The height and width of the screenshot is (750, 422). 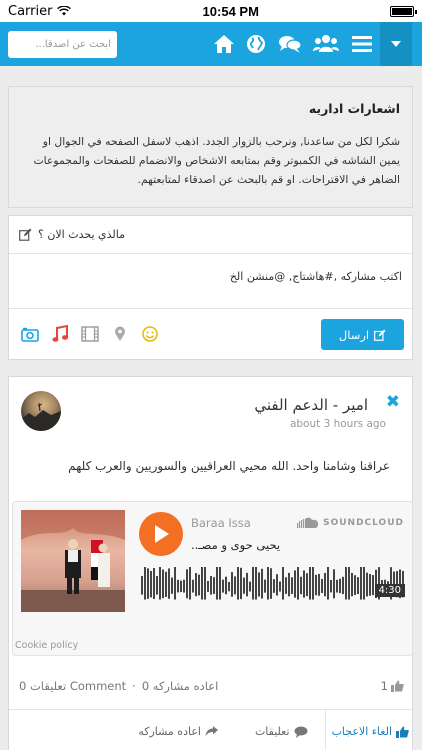 What do you see at coordinates (256, 44) in the screenshot?
I see `globe-icon` at bounding box center [256, 44].